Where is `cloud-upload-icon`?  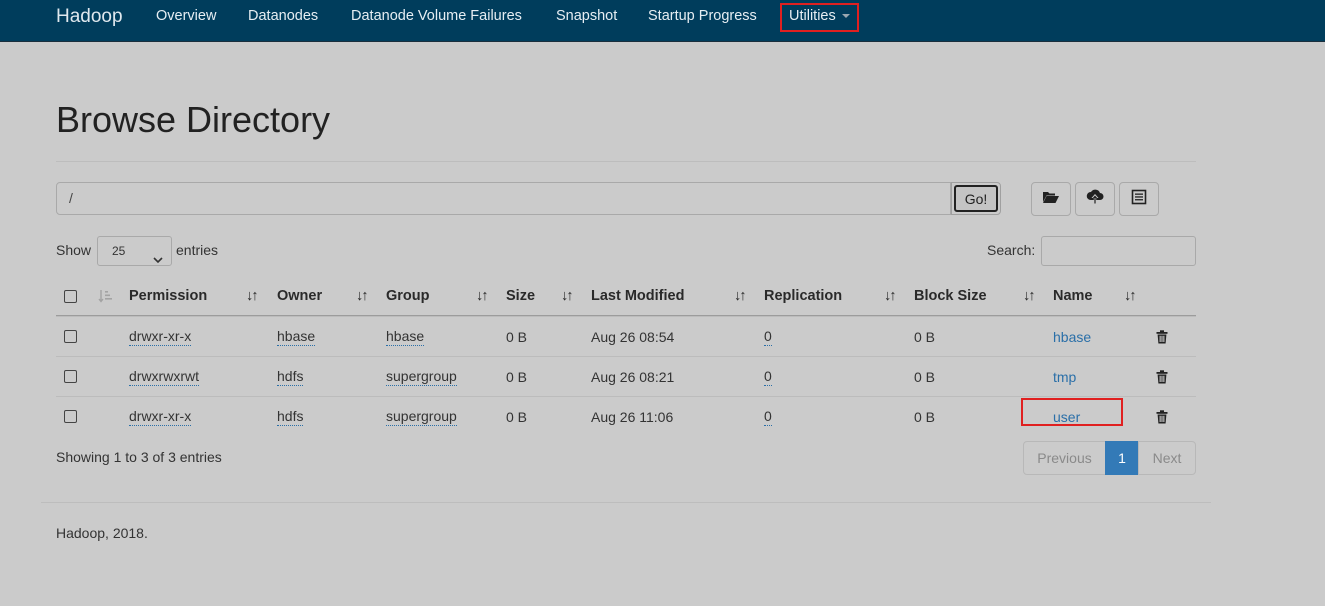
cloud-upload-icon is located at coordinates (1095, 199).